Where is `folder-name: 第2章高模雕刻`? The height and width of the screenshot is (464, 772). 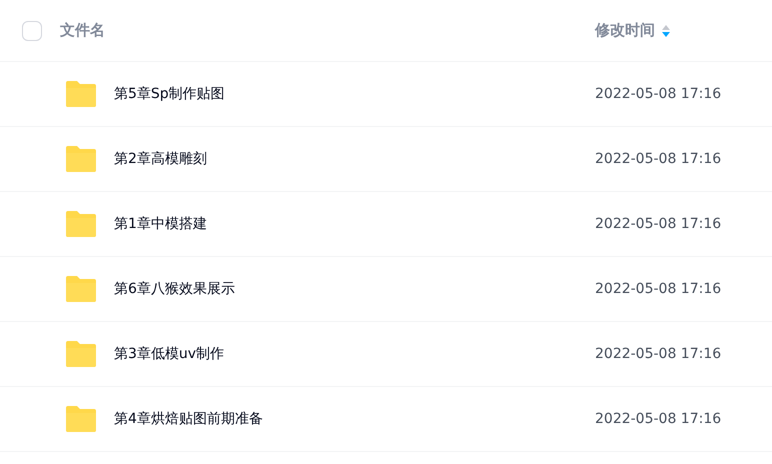
folder-name: 第2章高模雕刻 is located at coordinates (160, 159).